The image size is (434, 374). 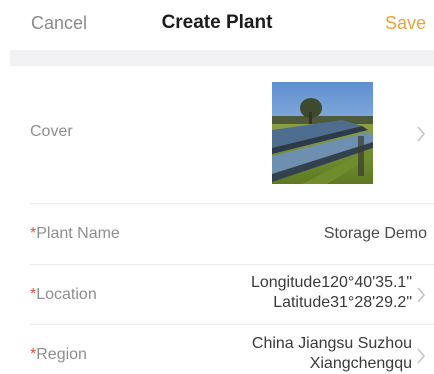 I want to click on plant-name-label: *Plant Name, so click(x=75, y=233).